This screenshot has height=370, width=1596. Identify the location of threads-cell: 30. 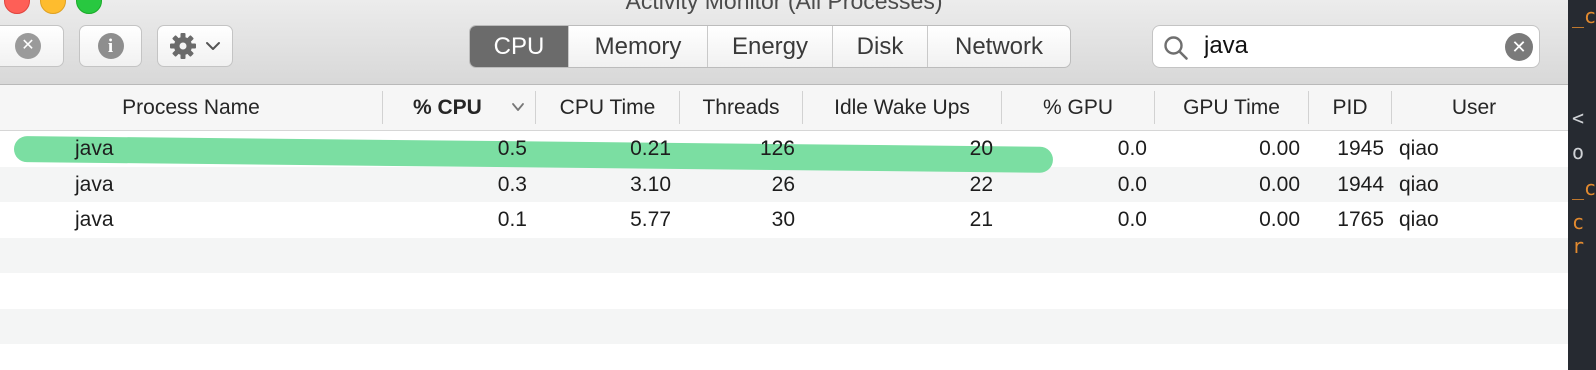
(783, 219).